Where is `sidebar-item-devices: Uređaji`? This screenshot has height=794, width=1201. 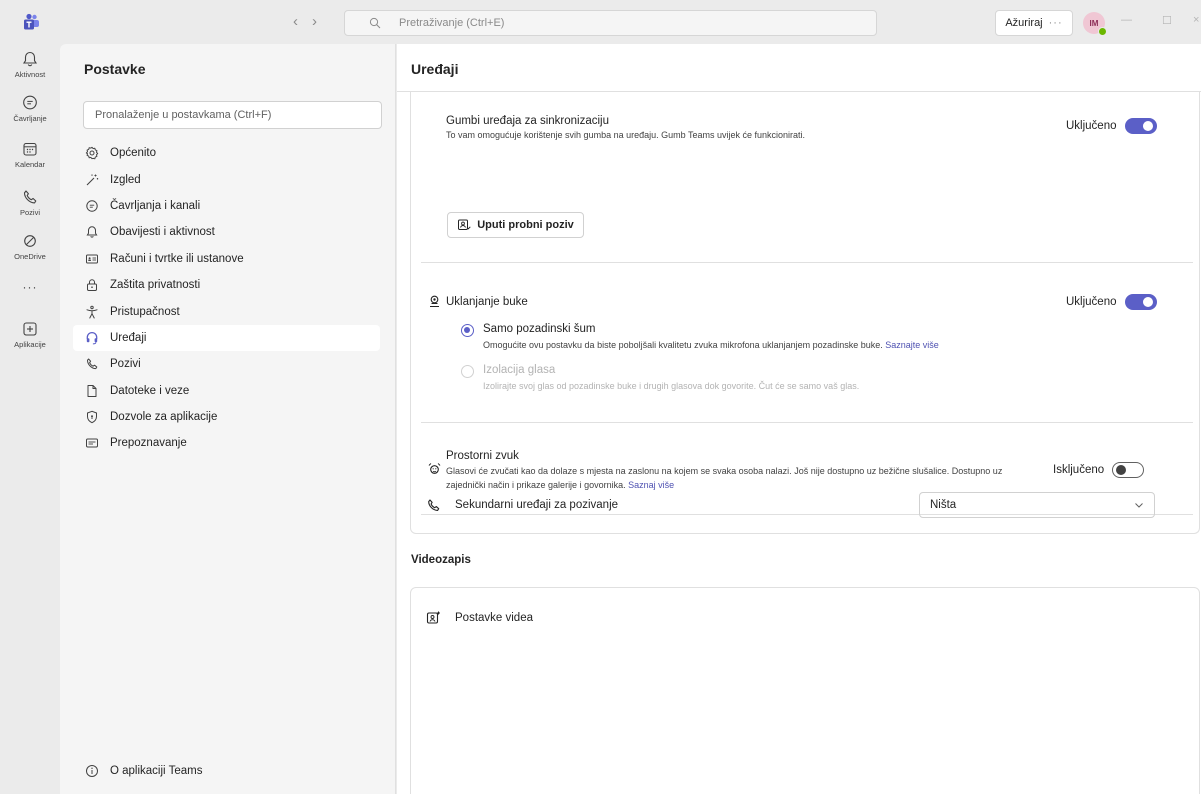
sidebar-item-devices: Uređaji is located at coordinates (226, 338).